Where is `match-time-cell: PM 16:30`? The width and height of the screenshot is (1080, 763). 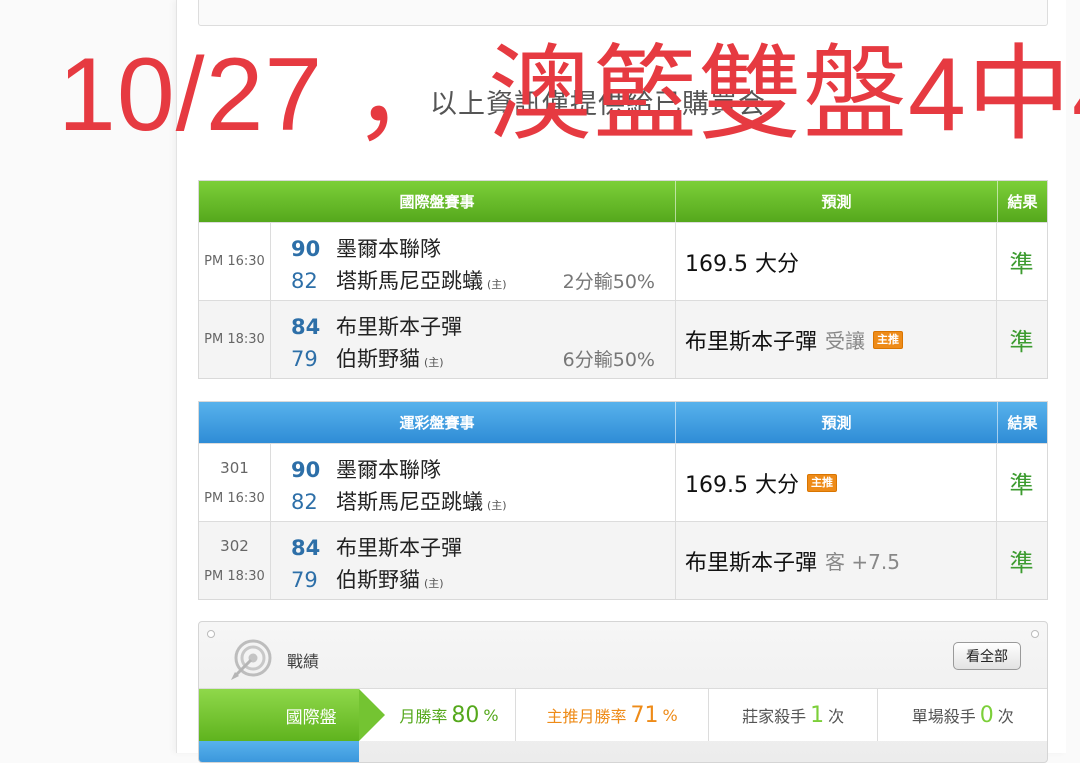 match-time-cell: PM 16:30 is located at coordinates (235, 261).